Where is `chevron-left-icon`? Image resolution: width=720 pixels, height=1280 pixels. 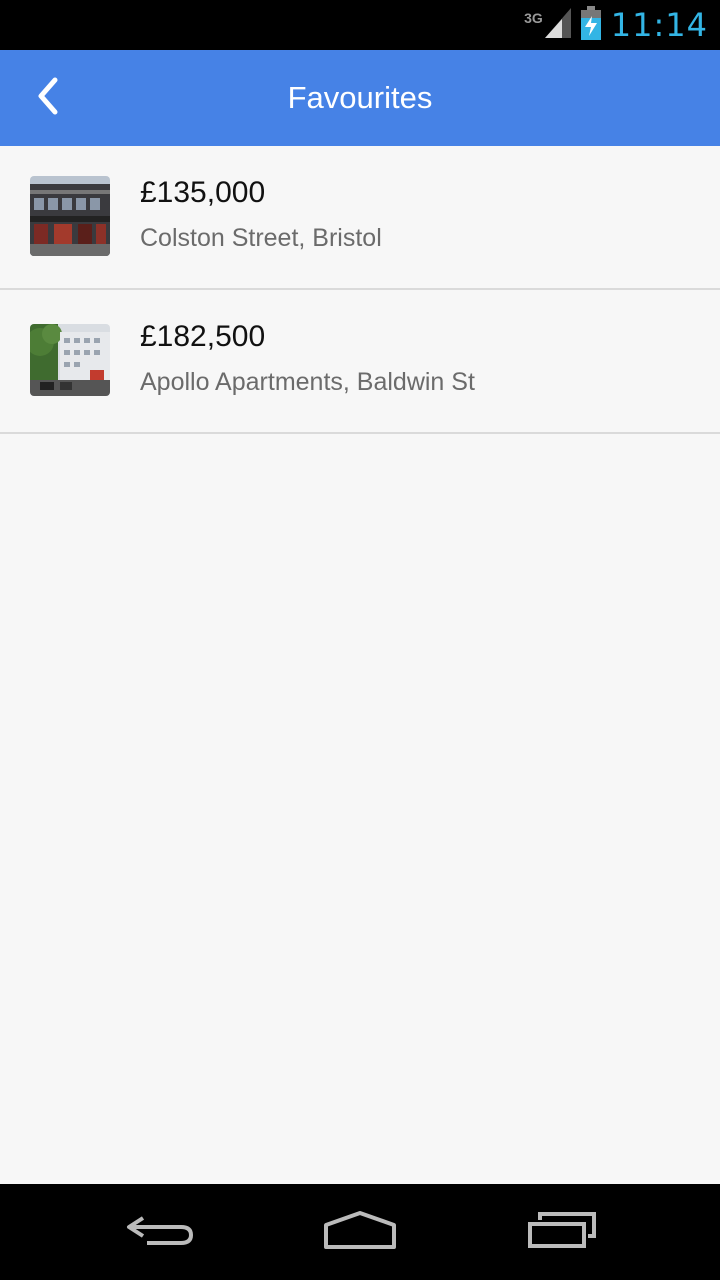
chevron-left-icon is located at coordinates (48, 98).